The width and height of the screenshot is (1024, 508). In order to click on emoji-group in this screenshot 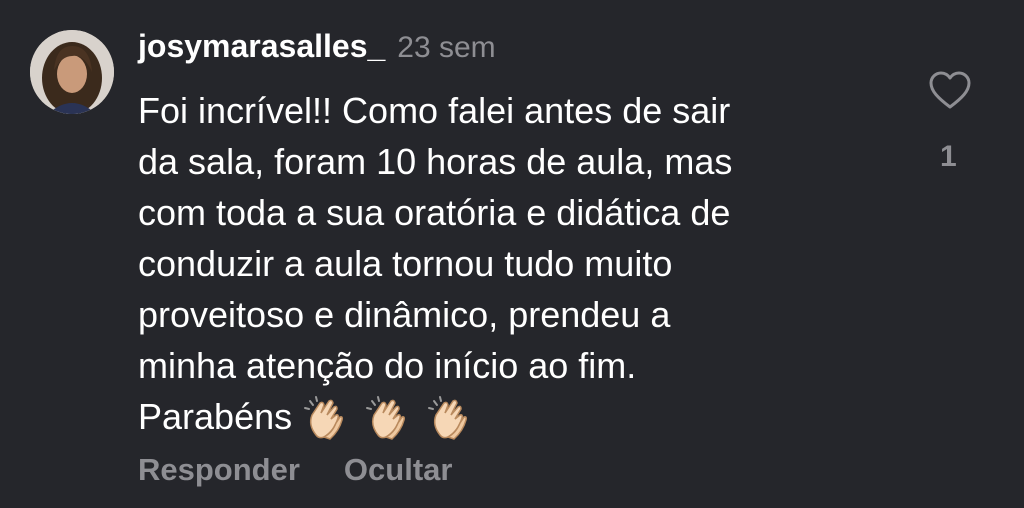, I will do `click(395, 419)`.